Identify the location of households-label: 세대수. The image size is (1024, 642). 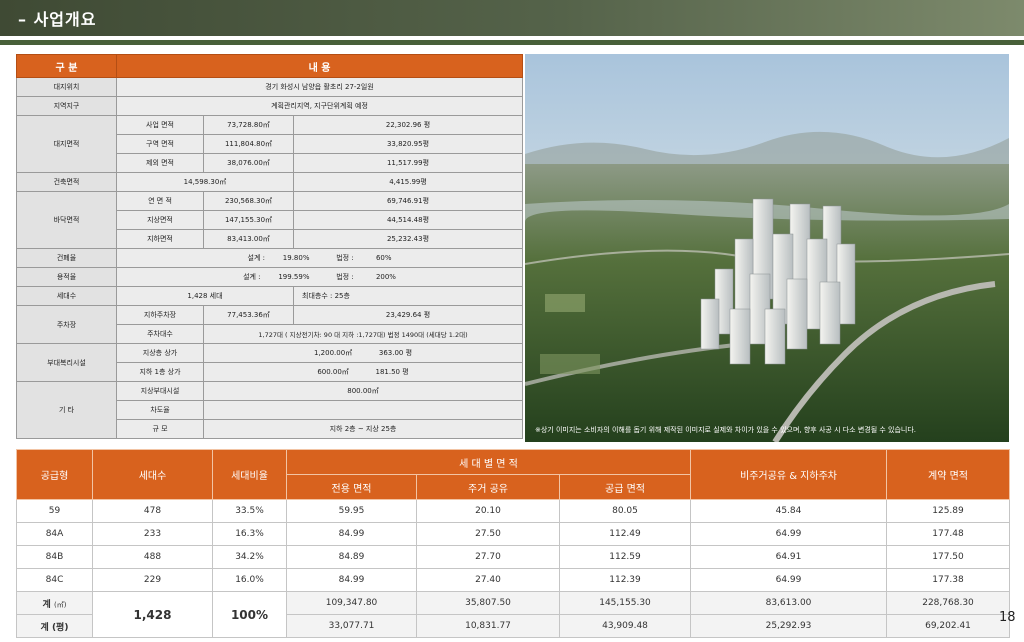
(66, 296).